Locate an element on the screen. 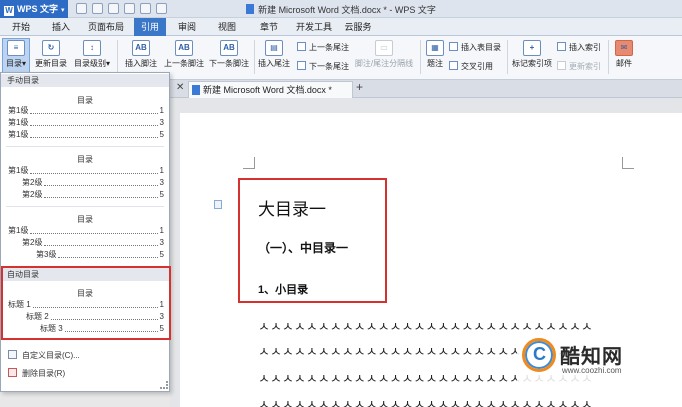 This screenshot has height=407, width=682. heading-2: （一）、中目录一 is located at coordinates (303, 247).